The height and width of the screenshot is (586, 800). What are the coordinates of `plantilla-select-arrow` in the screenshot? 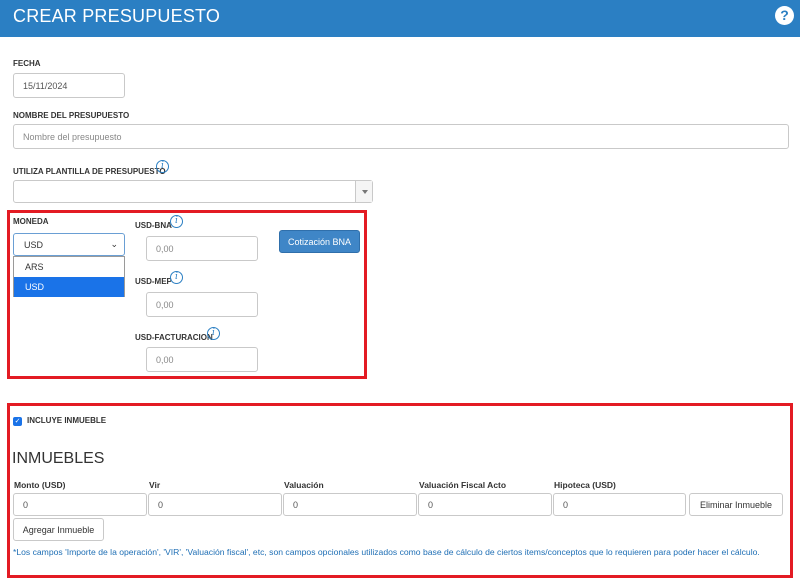 It's located at (363, 191).